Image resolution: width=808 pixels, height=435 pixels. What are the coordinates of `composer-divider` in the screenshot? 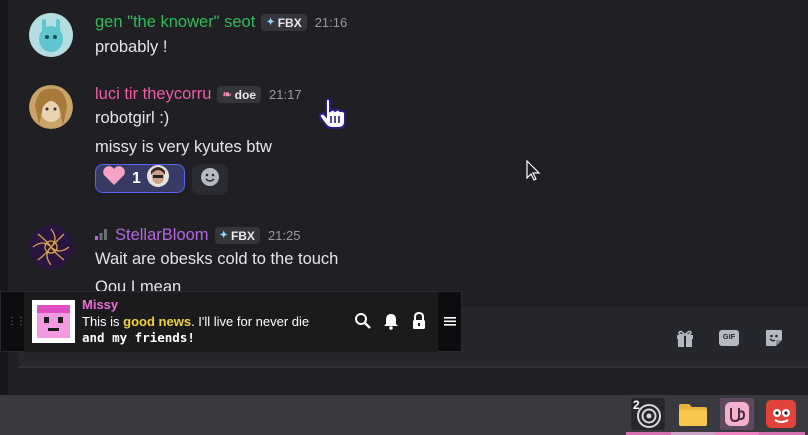 It's located at (413, 367).